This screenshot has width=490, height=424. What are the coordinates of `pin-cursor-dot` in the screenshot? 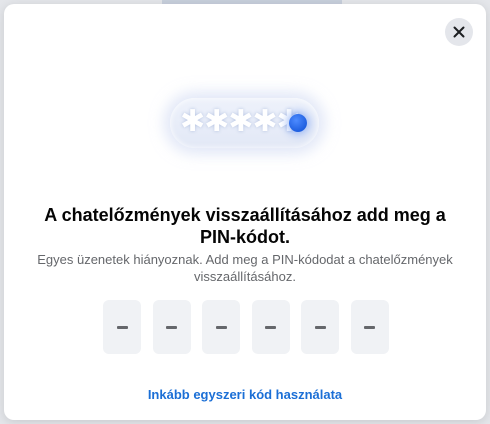 It's located at (298, 123).